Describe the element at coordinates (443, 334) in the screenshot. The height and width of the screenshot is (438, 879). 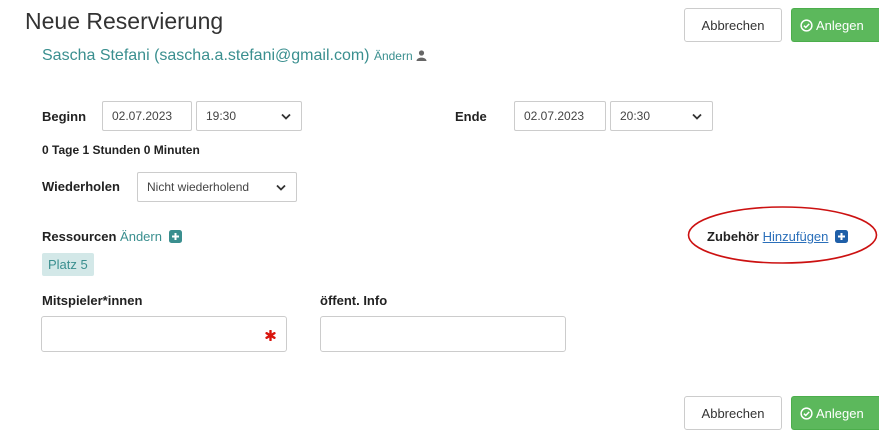
I see `public-info-input` at that location.